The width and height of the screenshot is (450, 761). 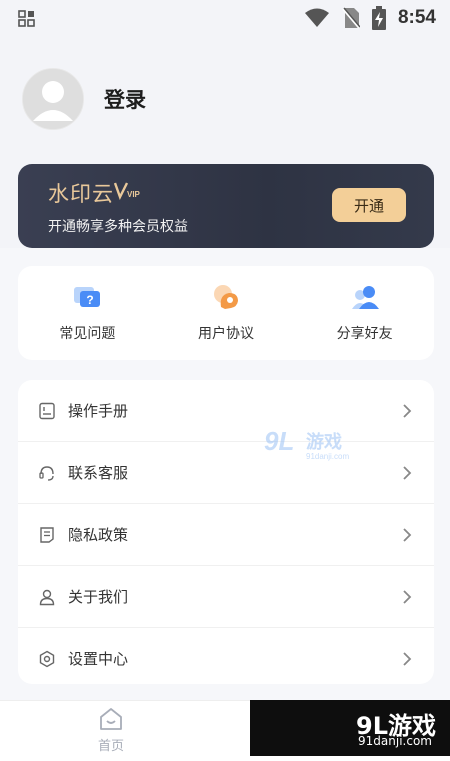 What do you see at coordinates (364, 334) in the screenshot?
I see `quick-label-share: 分享好友` at bounding box center [364, 334].